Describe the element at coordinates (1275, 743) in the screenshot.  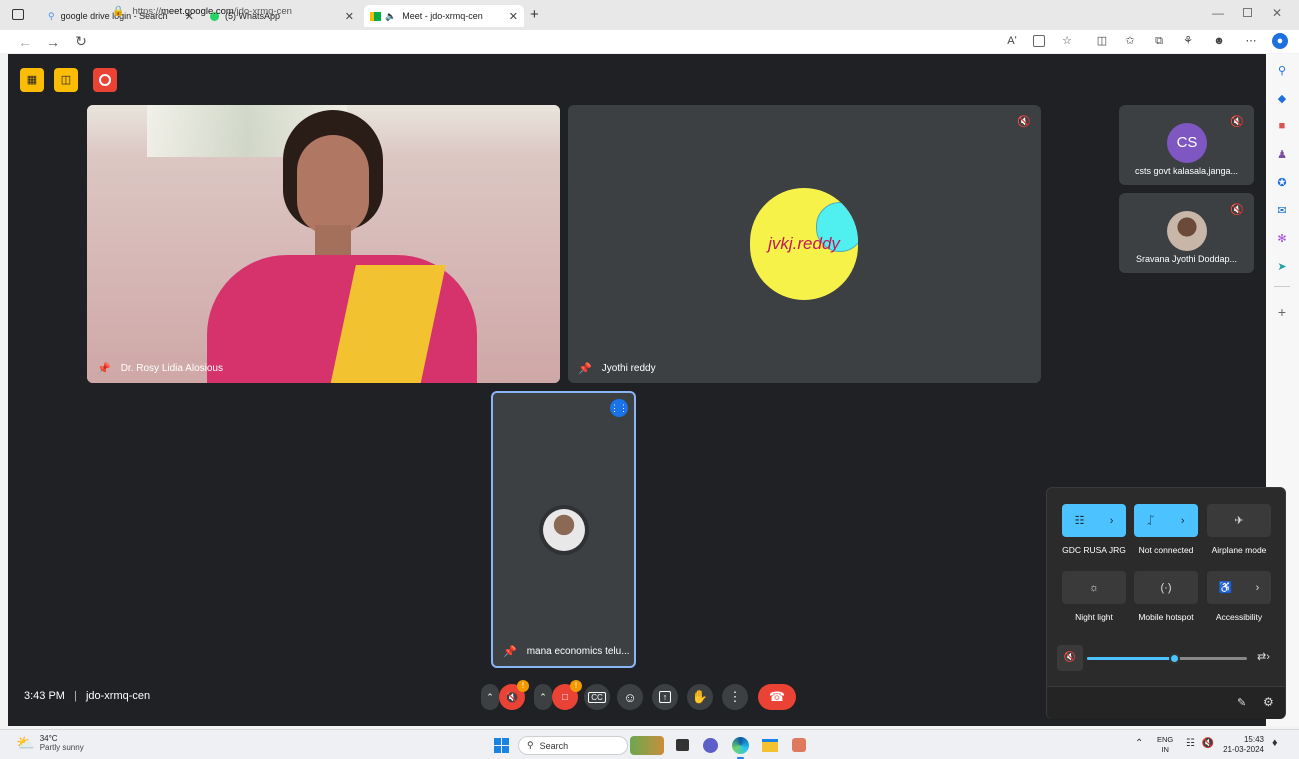
I see `notification-bell-icon: ♦` at that location.